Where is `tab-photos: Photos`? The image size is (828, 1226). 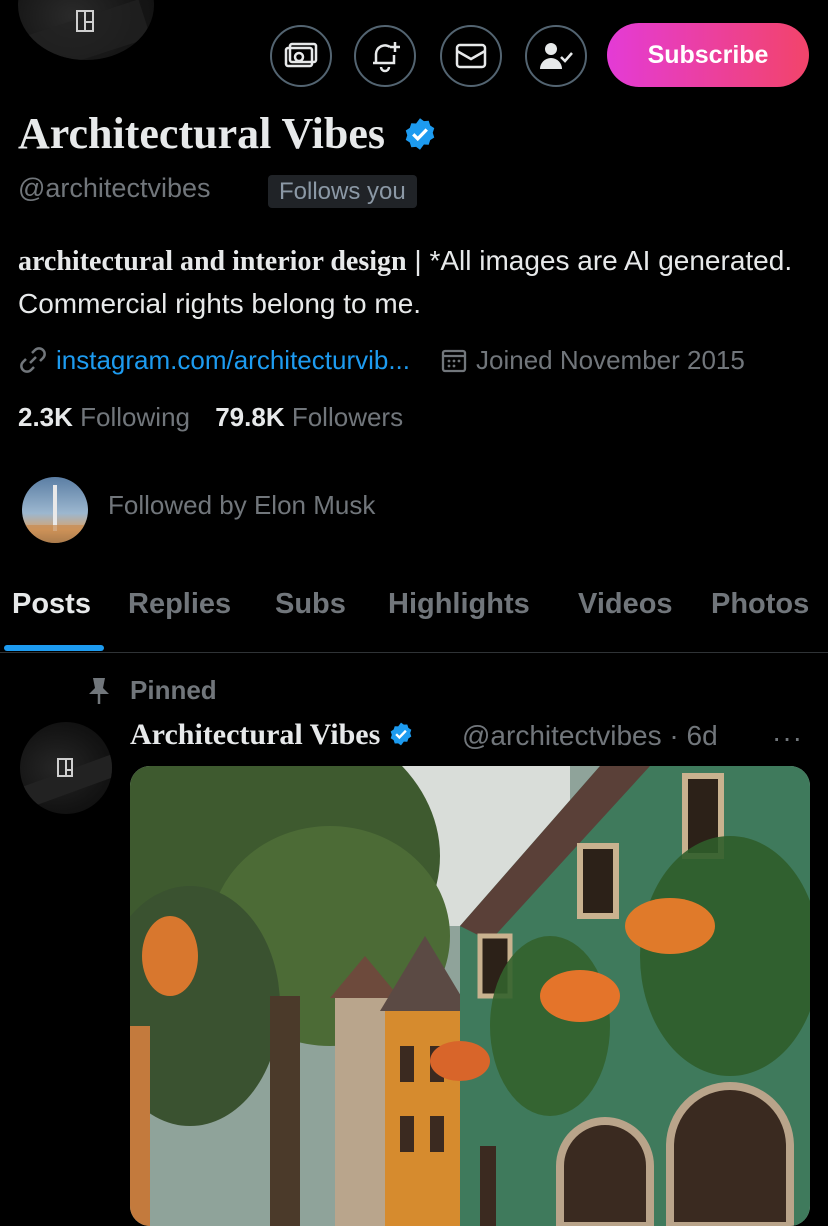 tab-photos: Photos is located at coordinates (760, 604).